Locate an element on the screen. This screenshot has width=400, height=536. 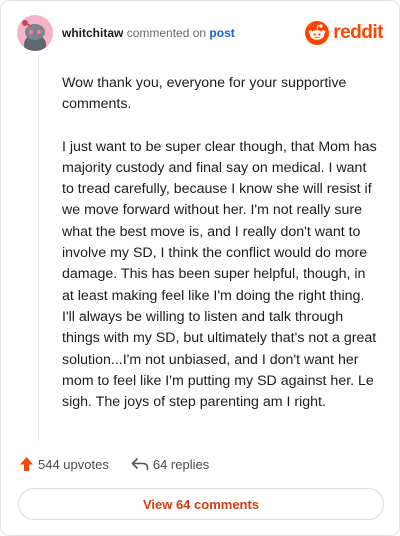
upvote-count: 544 upvotes is located at coordinates (64, 464).